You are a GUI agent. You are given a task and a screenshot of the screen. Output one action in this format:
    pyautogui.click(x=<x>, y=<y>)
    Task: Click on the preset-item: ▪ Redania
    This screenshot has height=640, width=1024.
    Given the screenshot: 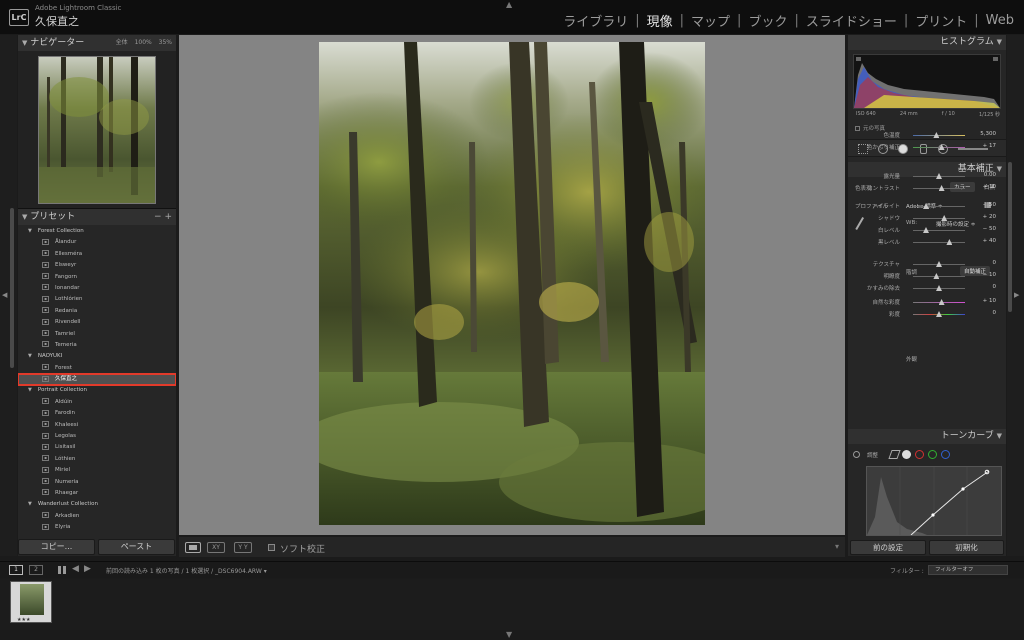 What is the action you would take?
    pyautogui.click(x=97, y=311)
    